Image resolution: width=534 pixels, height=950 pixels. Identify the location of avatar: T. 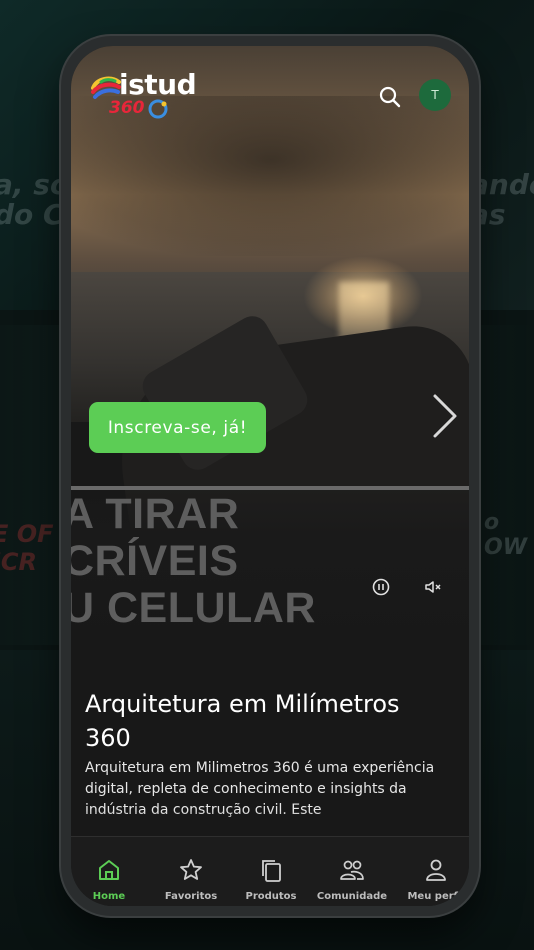
(435, 95).